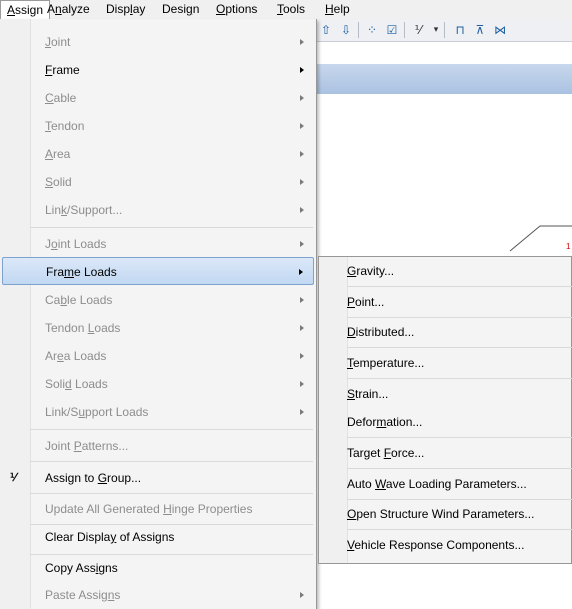 This screenshot has width=572, height=609. What do you see at coordinates (68, 9) in the screenshot?
I see `menu-analyze: Analyze` at bounding box center [68, 9].